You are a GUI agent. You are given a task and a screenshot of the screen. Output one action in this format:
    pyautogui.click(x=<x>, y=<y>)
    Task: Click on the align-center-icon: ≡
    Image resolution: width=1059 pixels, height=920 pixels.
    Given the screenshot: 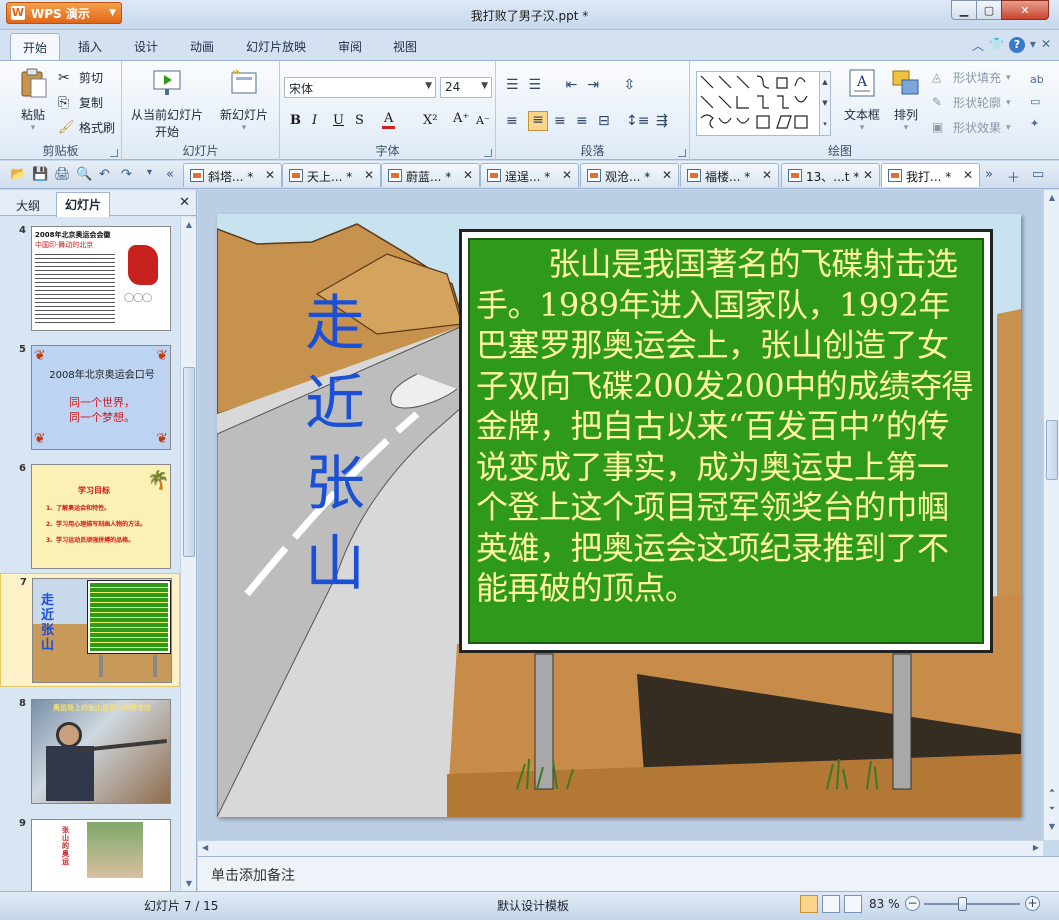 What is the action you would take?
    pyautogui.click(x=538, y=121)
    